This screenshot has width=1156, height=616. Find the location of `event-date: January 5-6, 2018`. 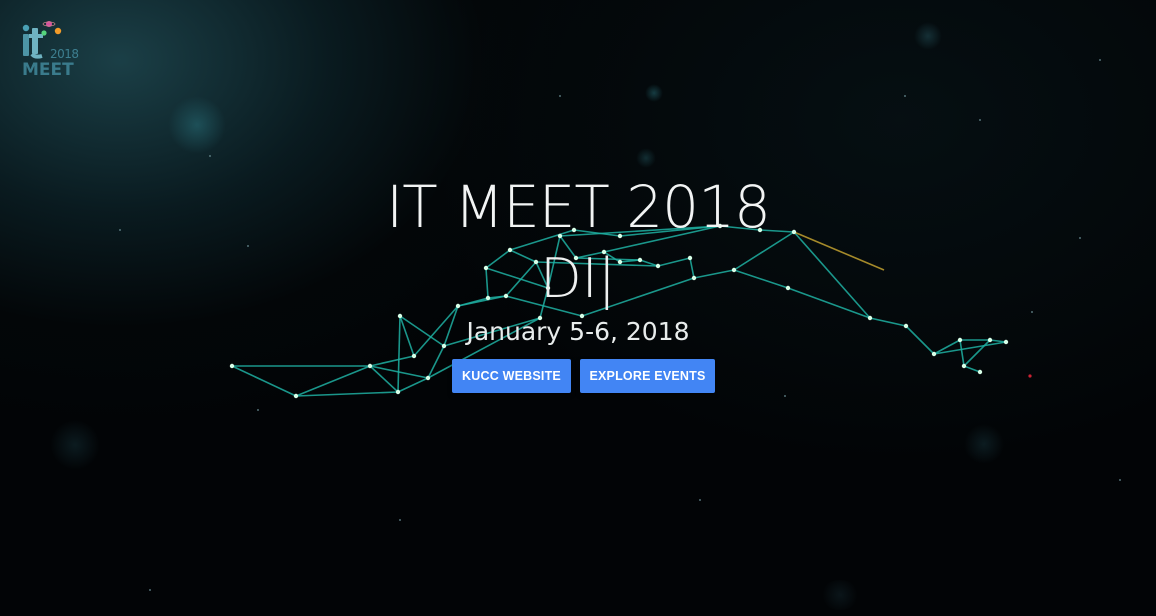

event-date: January 5-6, 2018 is located at coordinates (578, 331).